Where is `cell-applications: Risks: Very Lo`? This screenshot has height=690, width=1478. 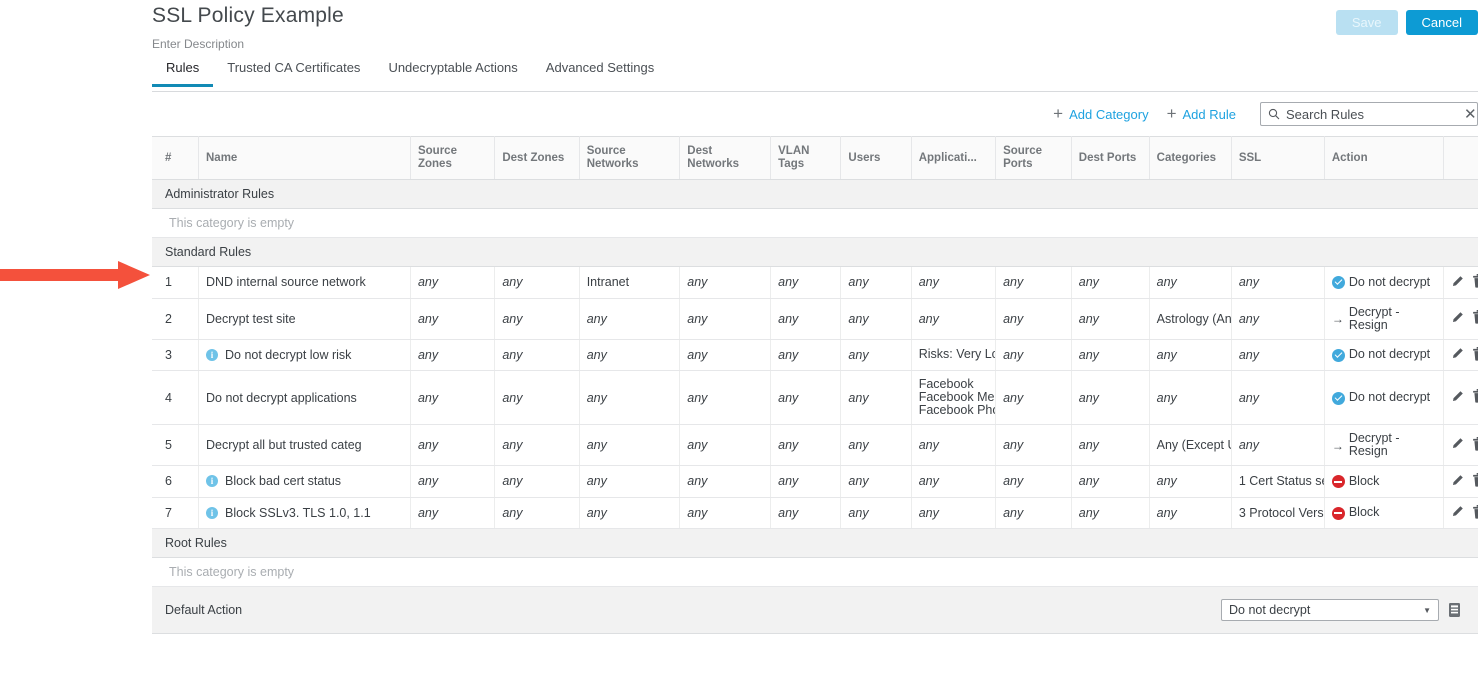 cell-applications: Risks: Very Lo is located at coordinates (954, 355).